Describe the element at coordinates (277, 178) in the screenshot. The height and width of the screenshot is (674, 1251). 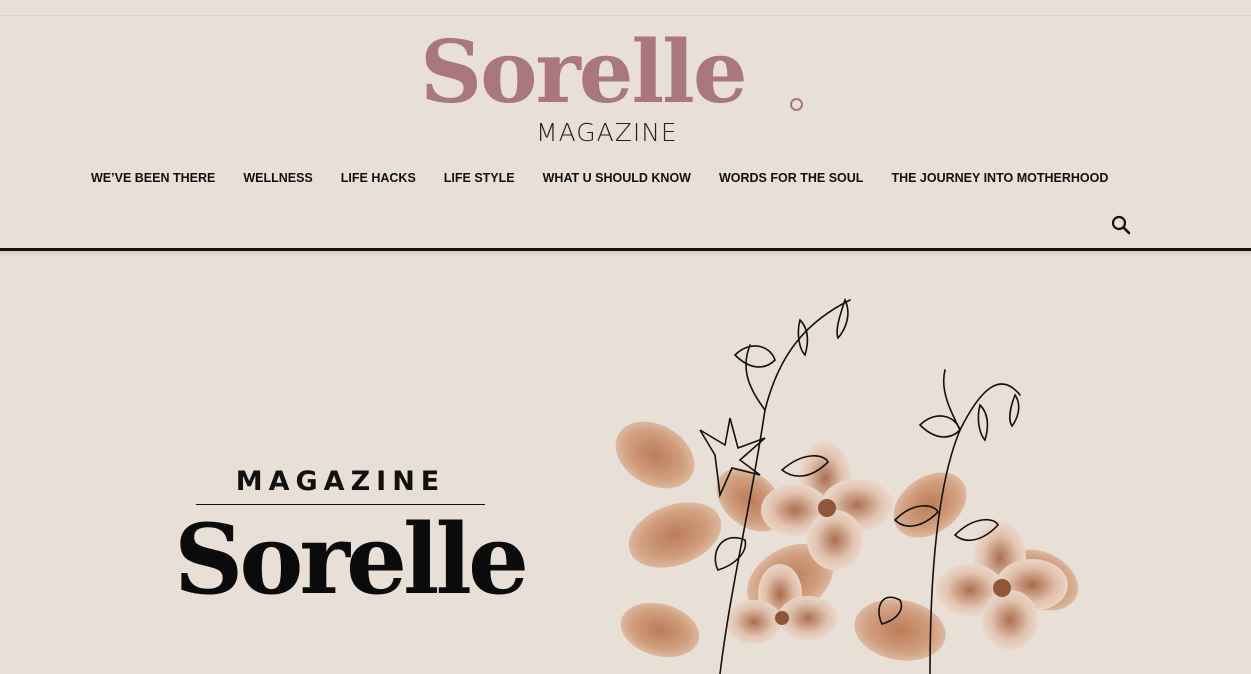
I see `nav-item-wellness: WELLNESS` at that location.